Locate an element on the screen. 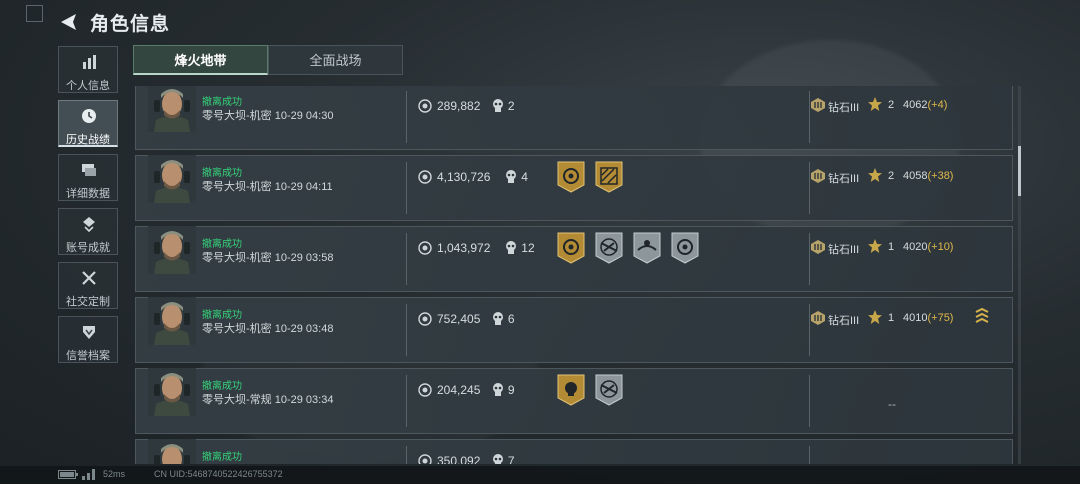 This screenshot has width=1080, height=484. stack-icon is located at coordinates (89, 170).